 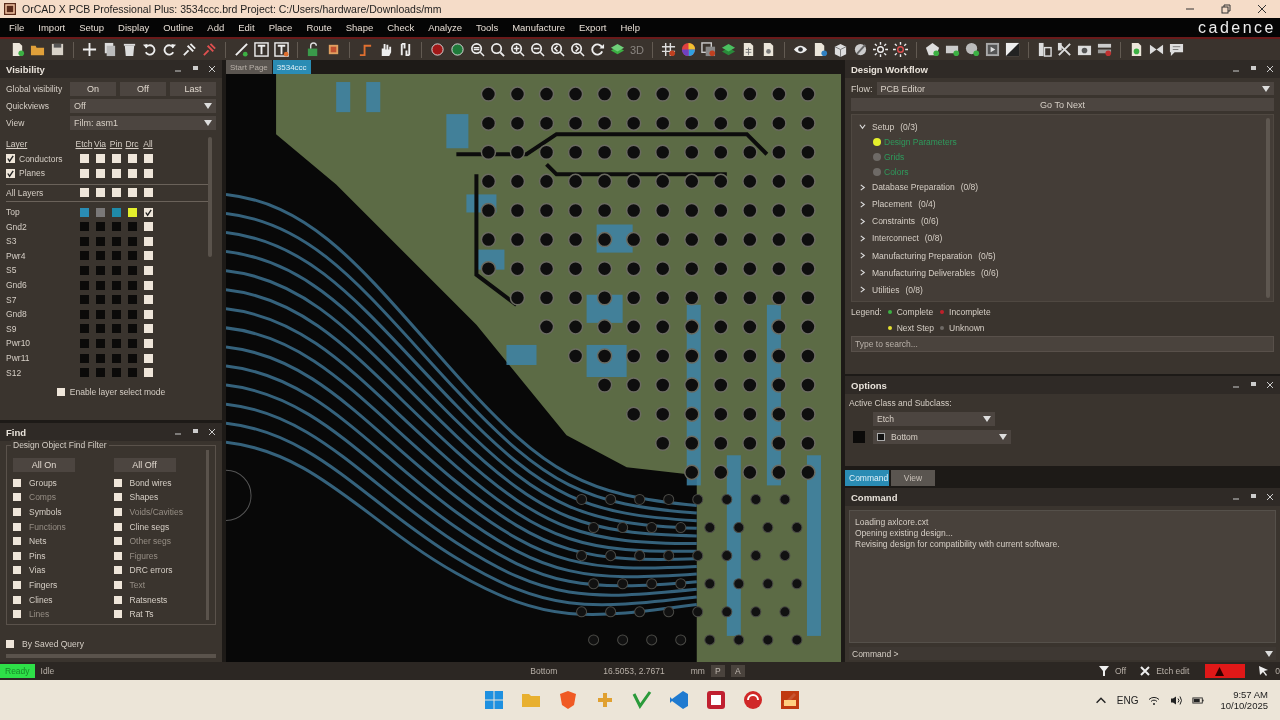 I want to click on status-button: A, so click(x=737, y=671).